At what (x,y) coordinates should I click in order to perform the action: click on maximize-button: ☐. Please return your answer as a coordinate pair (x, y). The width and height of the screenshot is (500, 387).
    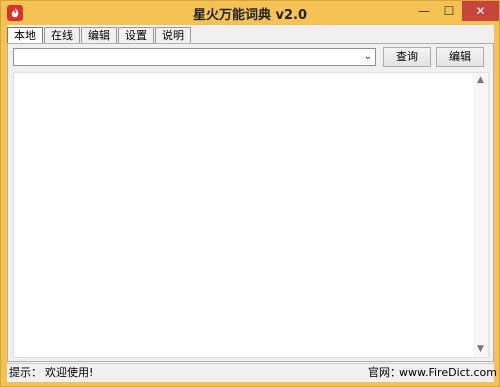
    Looking at the image, I should click on (449, 11).